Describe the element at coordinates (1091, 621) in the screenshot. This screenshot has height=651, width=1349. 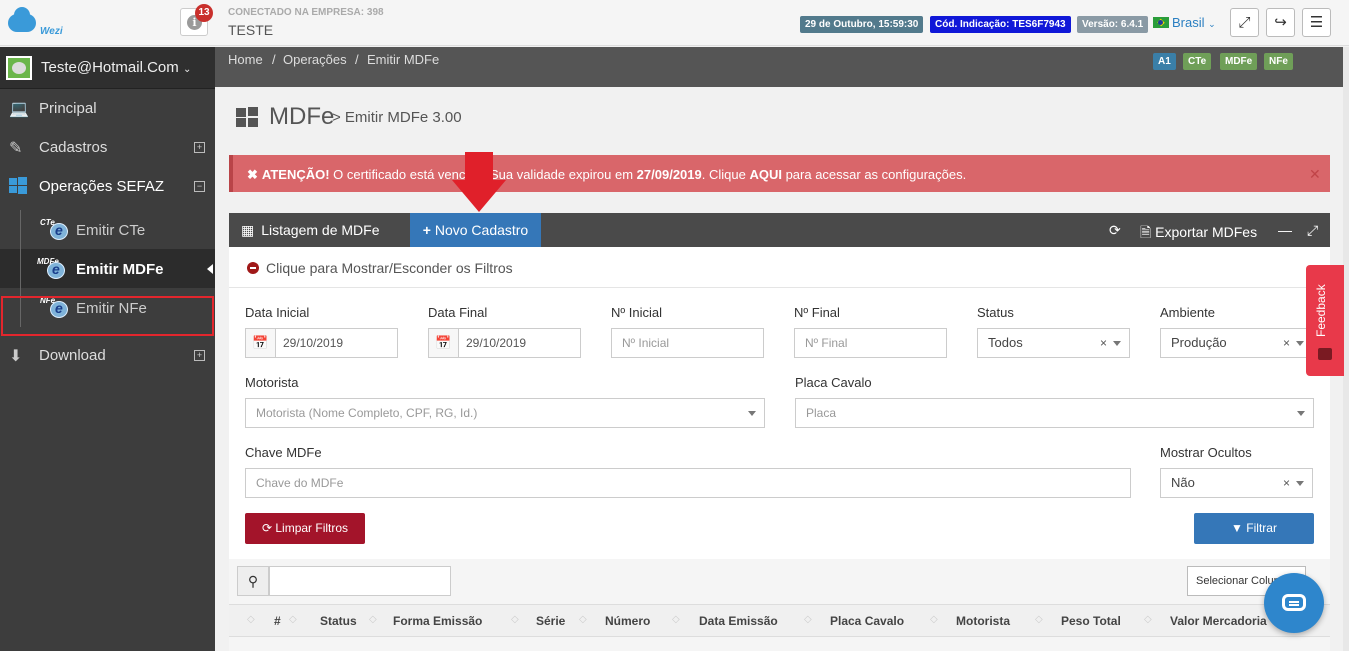
I see `column-header: Peso Total` at that location.